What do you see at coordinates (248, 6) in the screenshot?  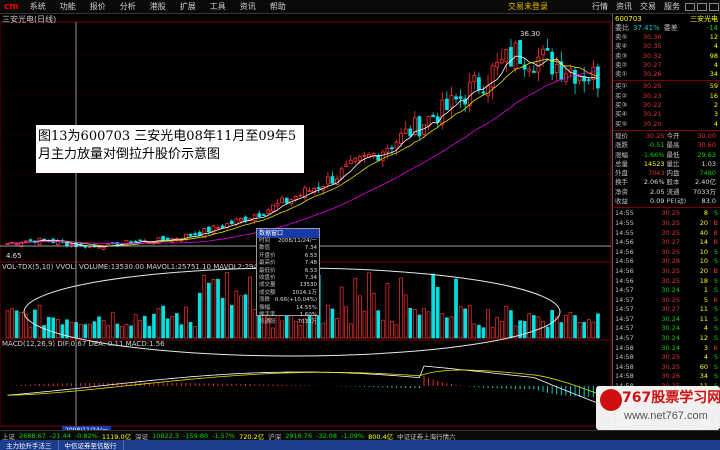 I see `menu-item-news: 资讯` at bounding box center [248, 6].